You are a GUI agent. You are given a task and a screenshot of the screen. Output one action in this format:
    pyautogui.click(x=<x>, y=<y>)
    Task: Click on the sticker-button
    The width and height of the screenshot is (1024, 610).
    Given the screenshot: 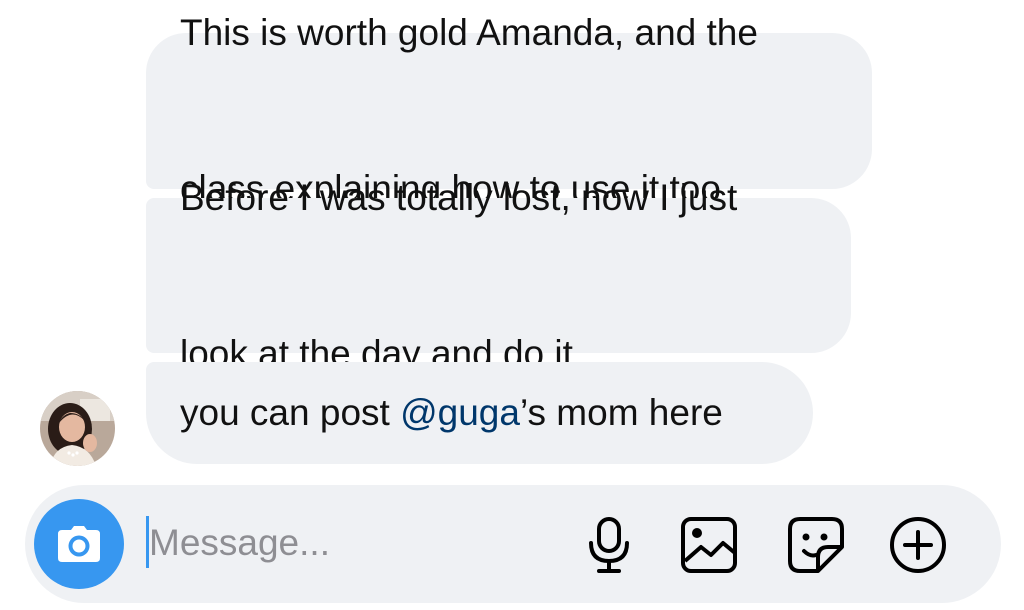 What is the action you would take?
    pyautogui.click(x=816, y=545)
    